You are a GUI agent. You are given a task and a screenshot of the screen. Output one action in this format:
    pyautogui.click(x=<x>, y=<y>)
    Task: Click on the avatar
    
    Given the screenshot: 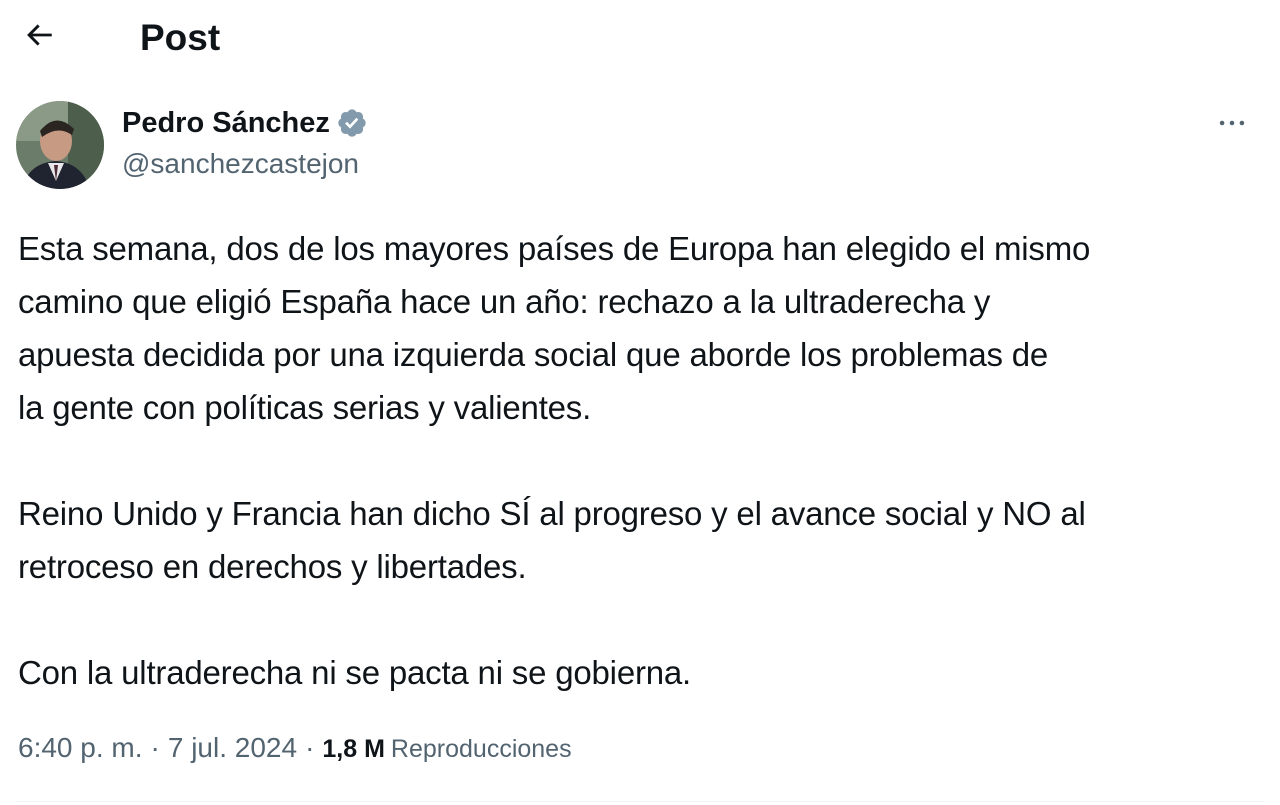 What is the action you would take?
    pyautogui.click(x=60, y=145)
    